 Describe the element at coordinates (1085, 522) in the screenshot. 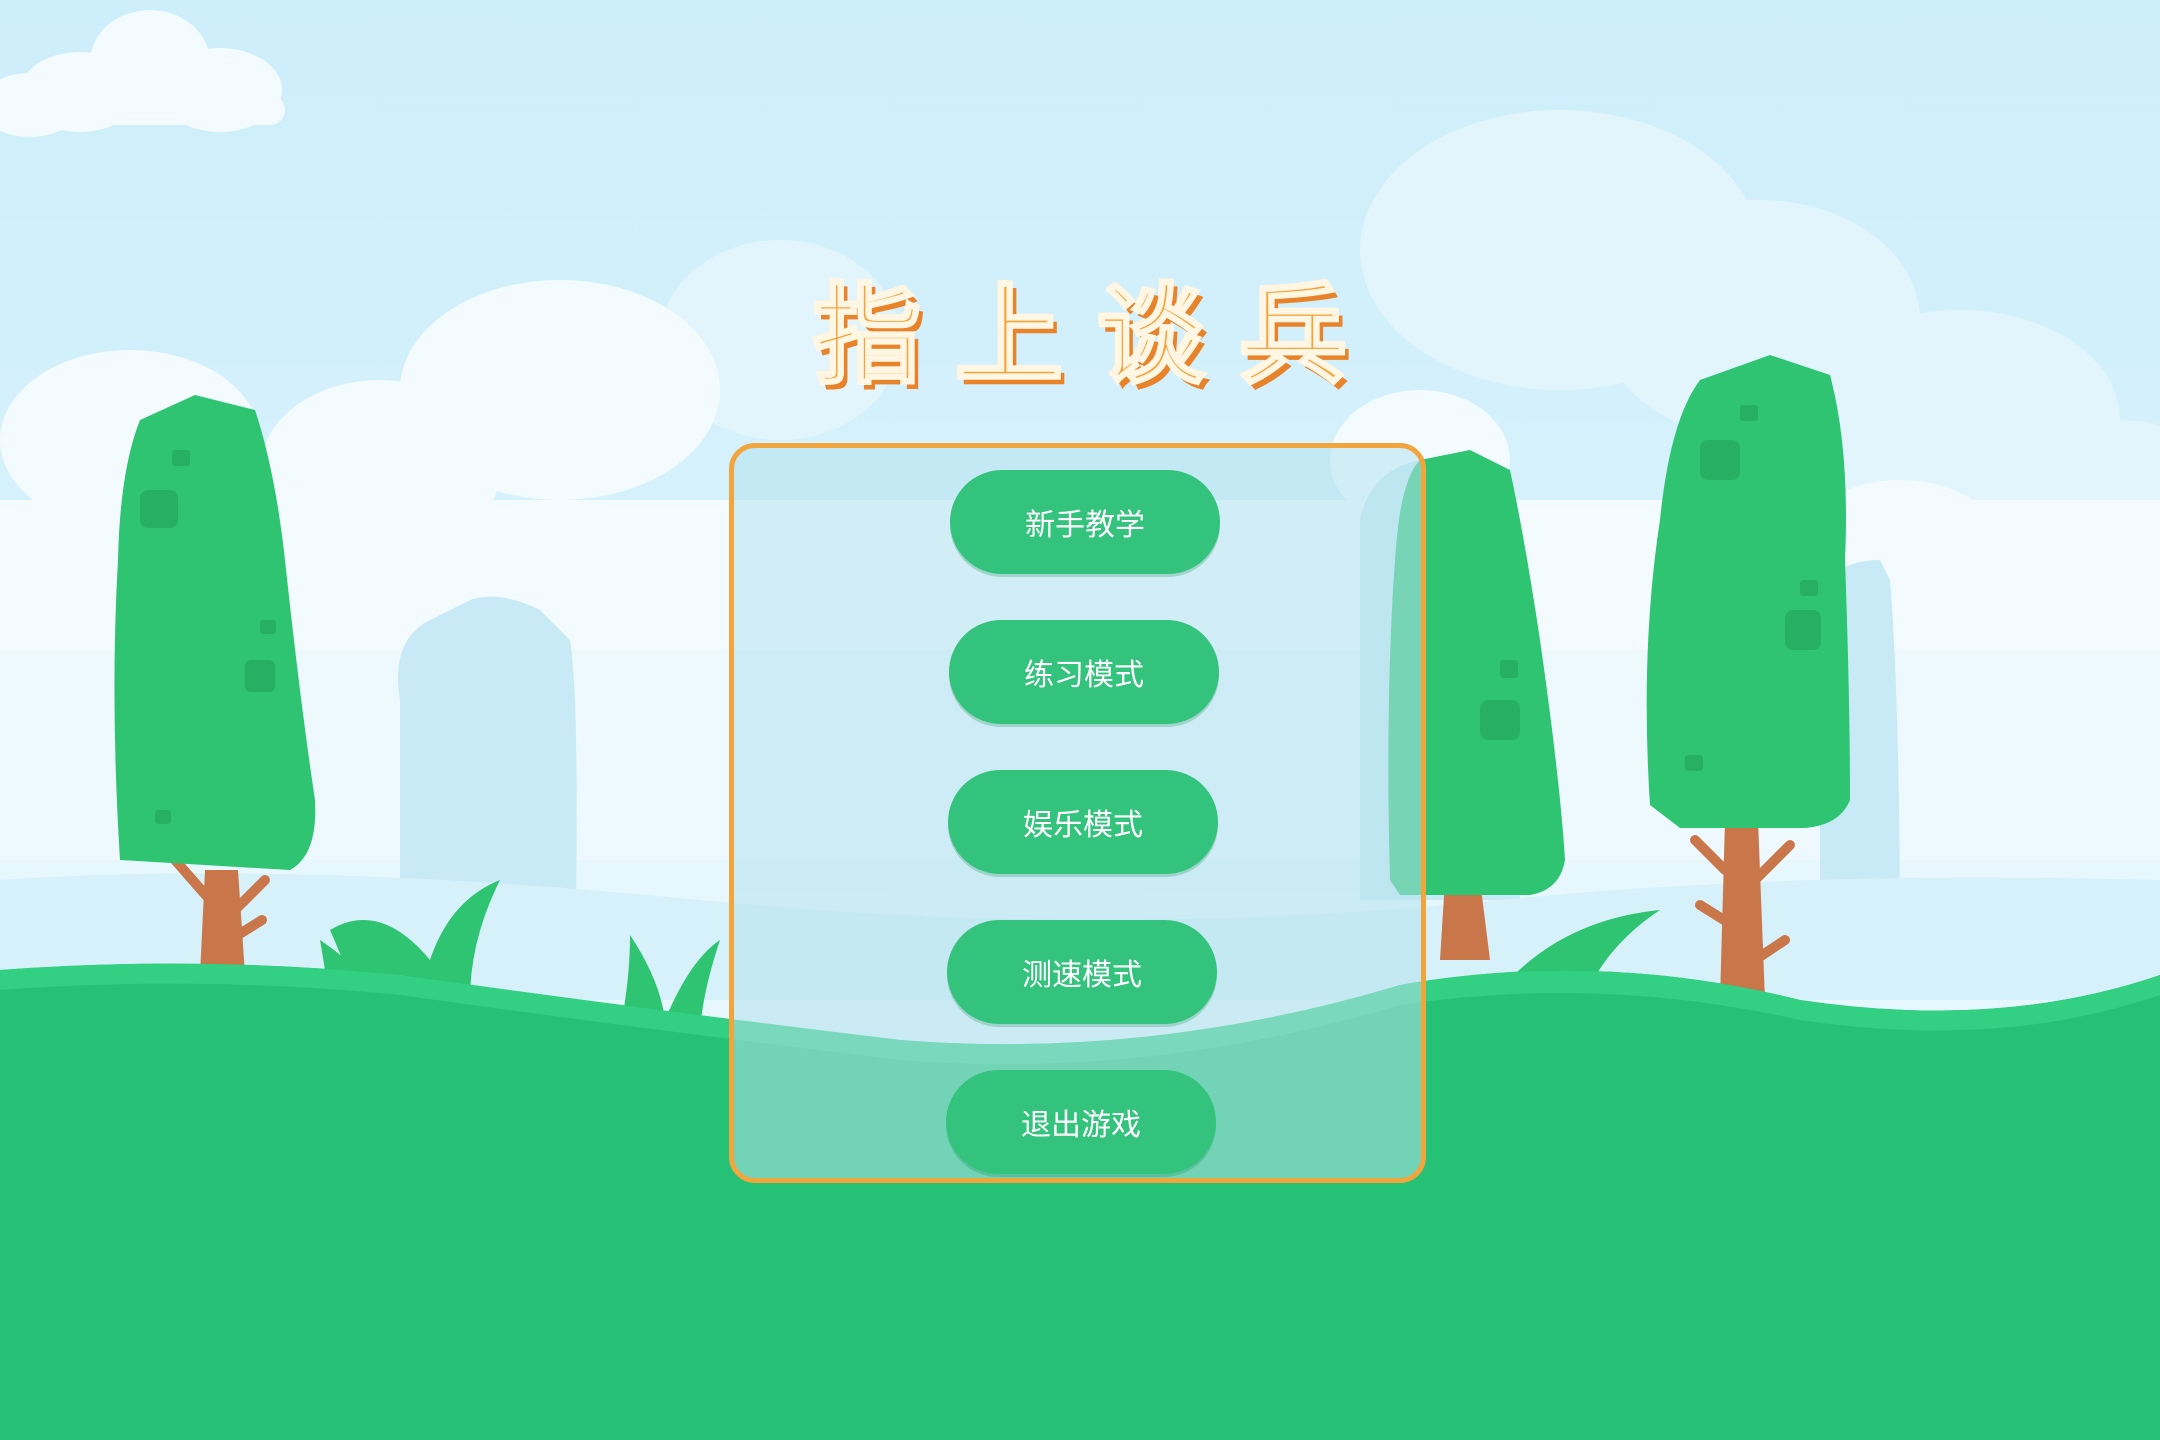

I see `tutorial-button: 新手教学` at that location.